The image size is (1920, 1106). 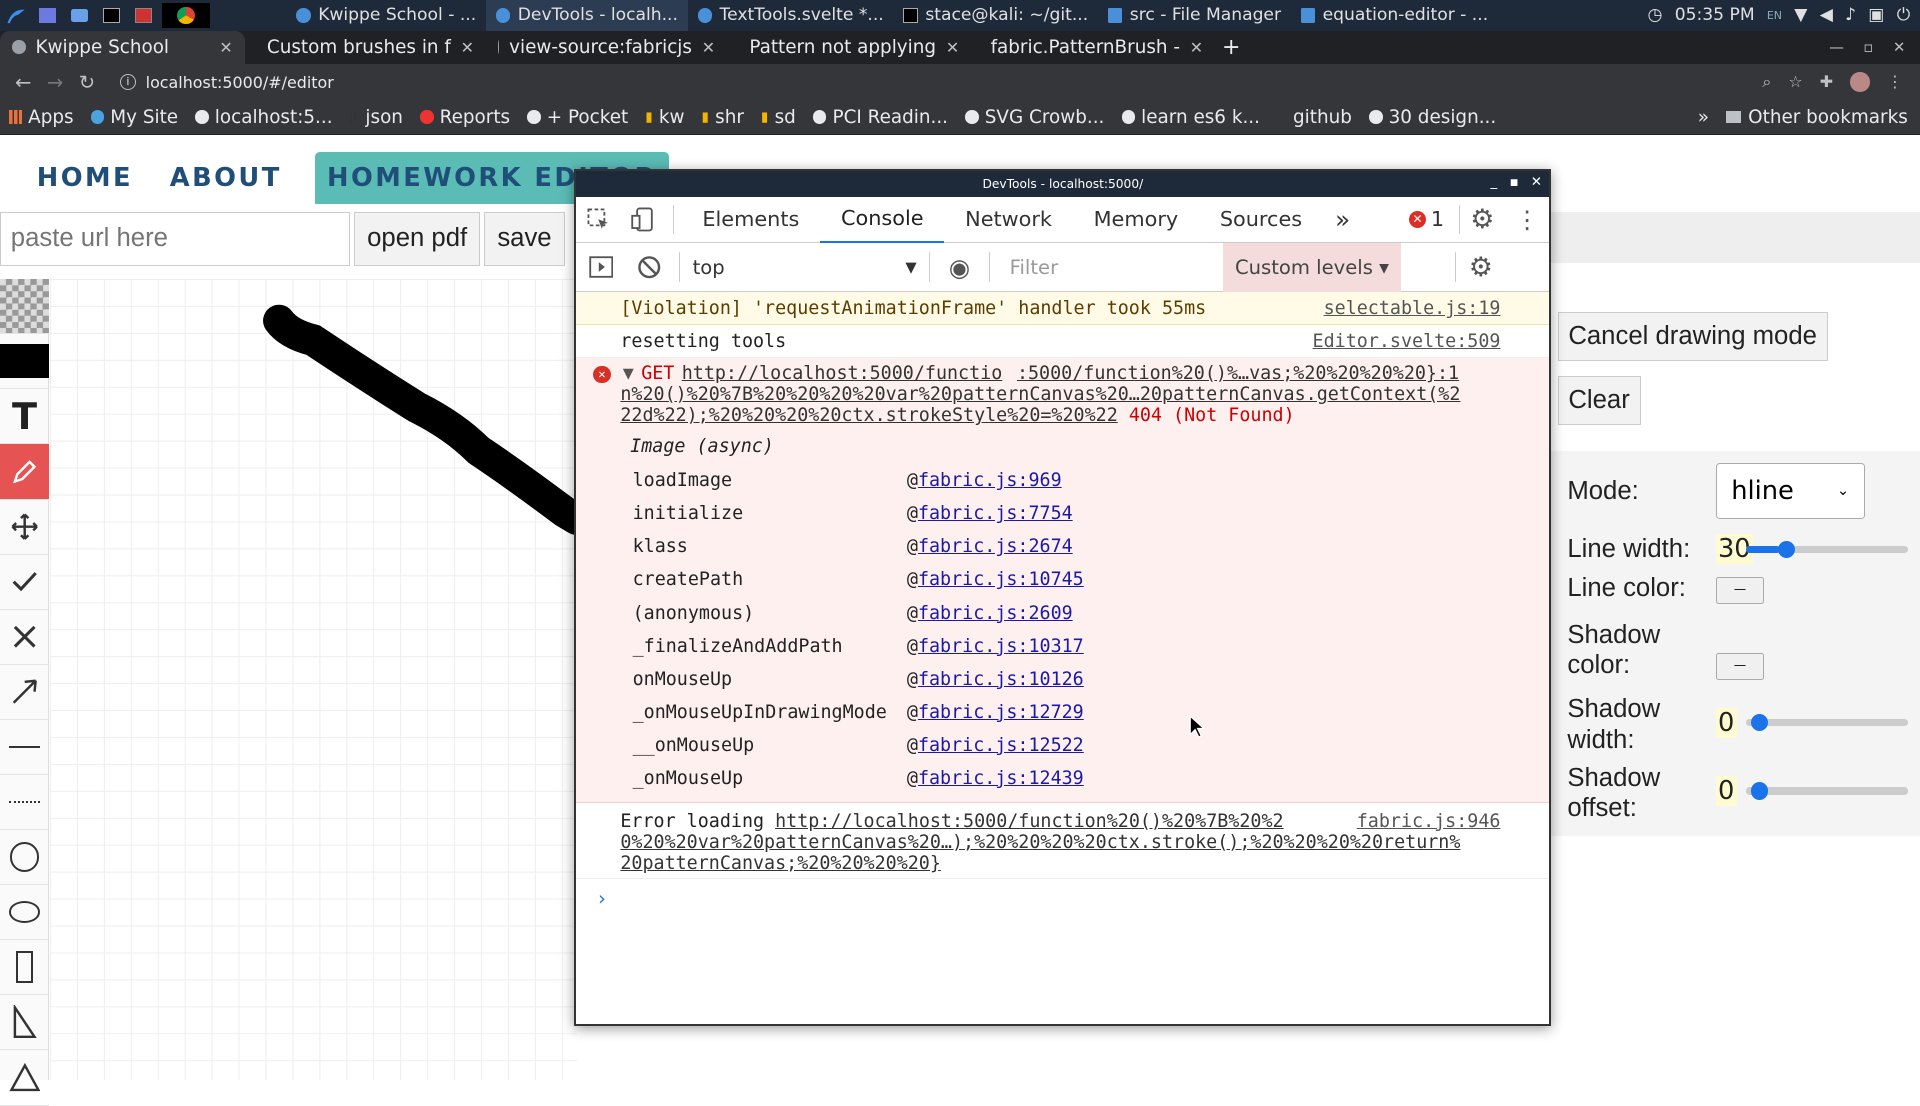 What do you see at coordinates (628, 373) in the screenshot?
I see `expand-triangle-icon: ▼` at bounding box center [628, 373].